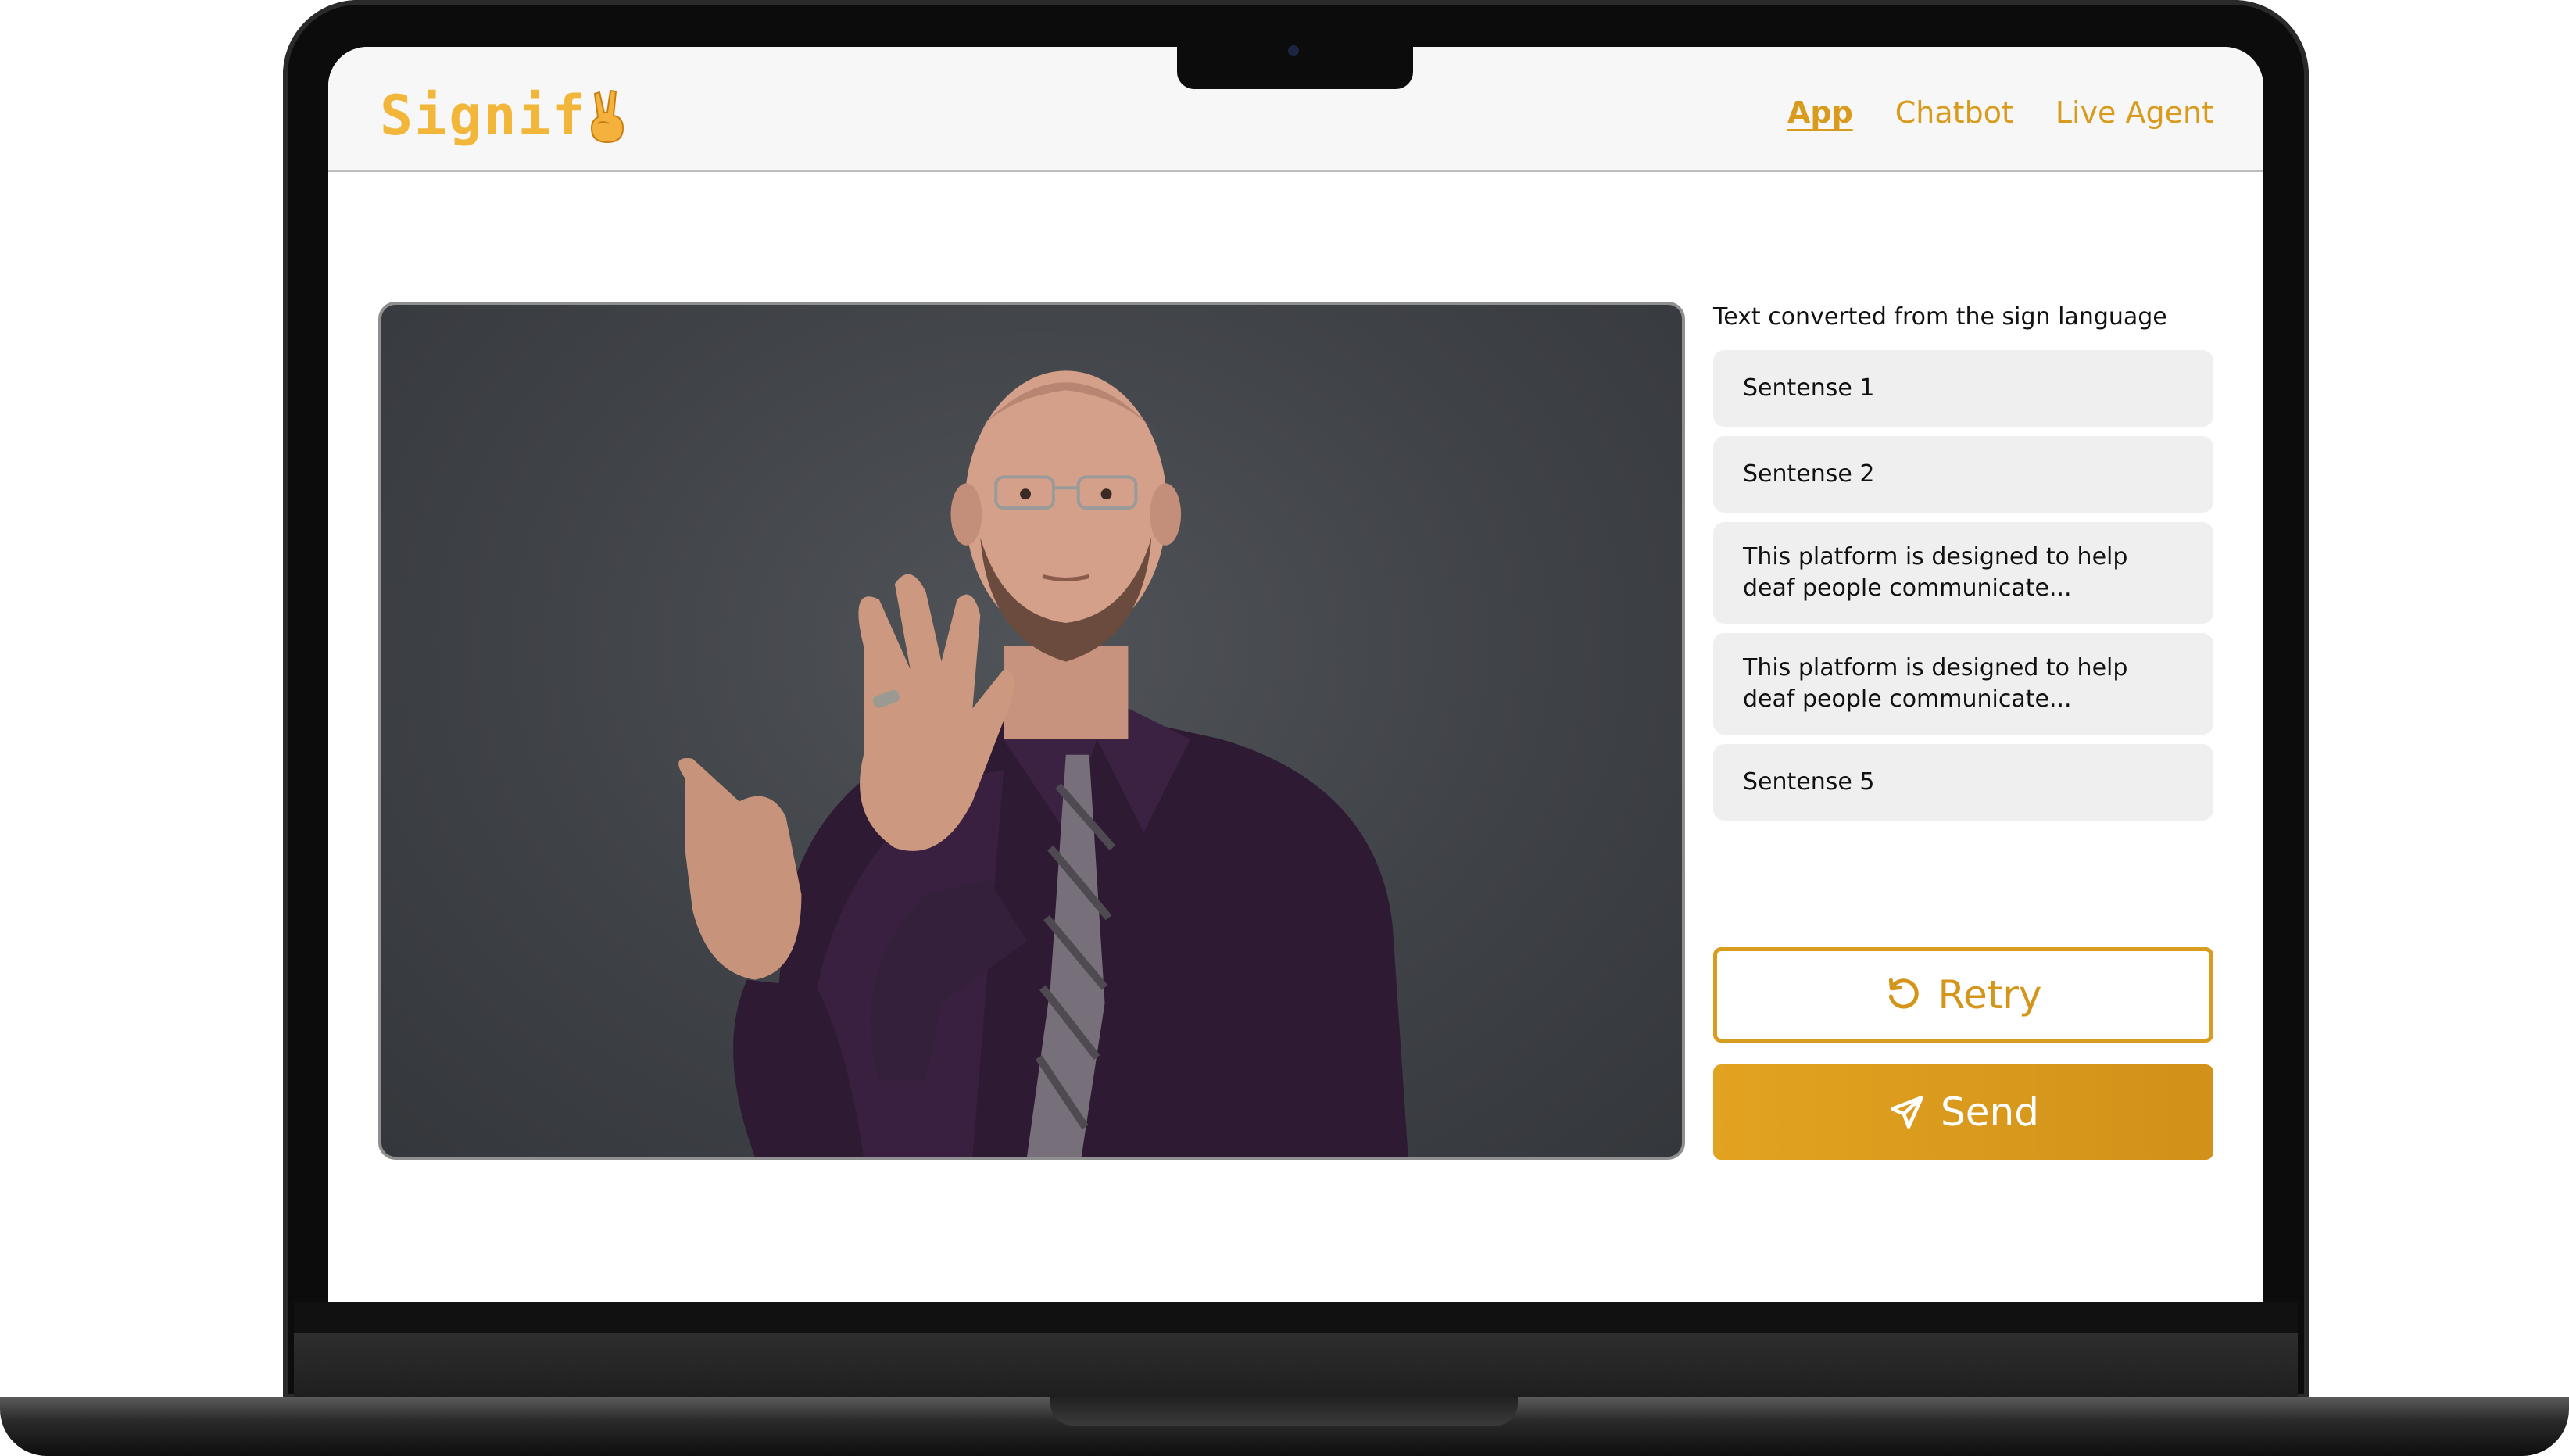 The image size is (2569, 1456). What do you see at coordinates (1954, 112) in the screenshot?
I see `nav-chatbot-link: Chatbot` at bounding box center [1954, 112].